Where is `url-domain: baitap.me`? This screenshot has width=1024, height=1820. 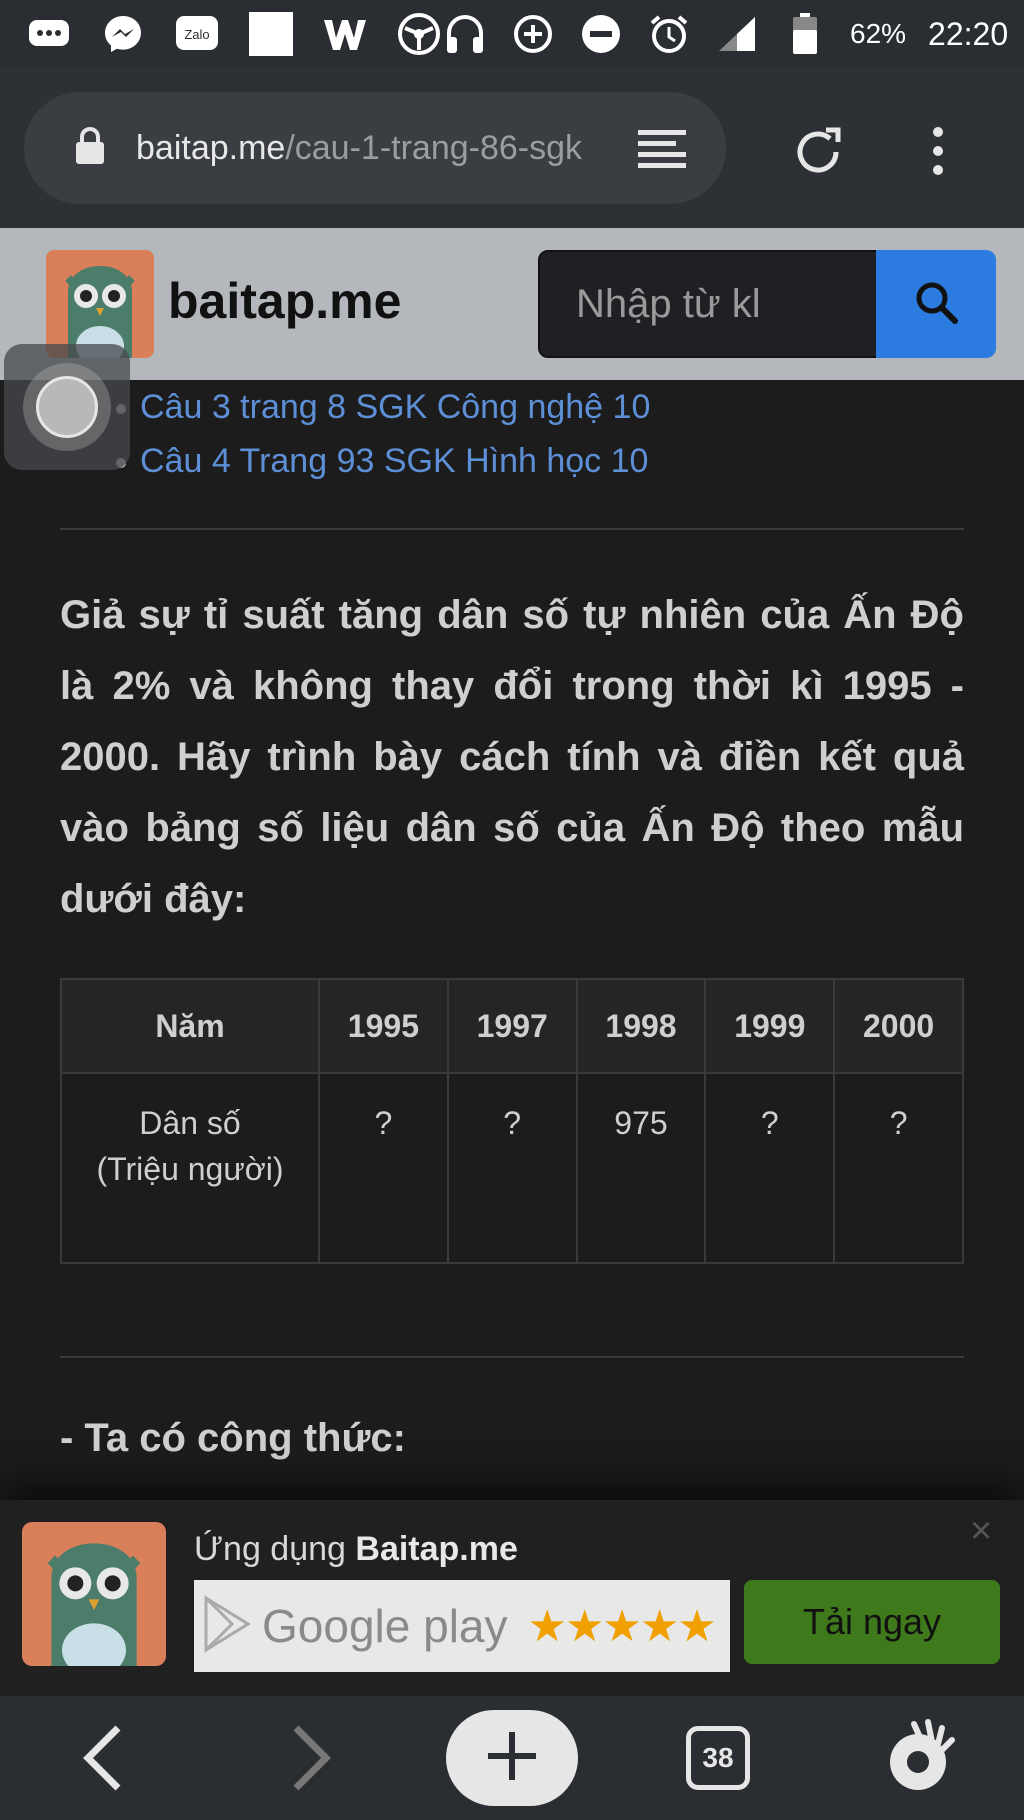 url-domain: baitap.me is located at coordinates (211, 147).